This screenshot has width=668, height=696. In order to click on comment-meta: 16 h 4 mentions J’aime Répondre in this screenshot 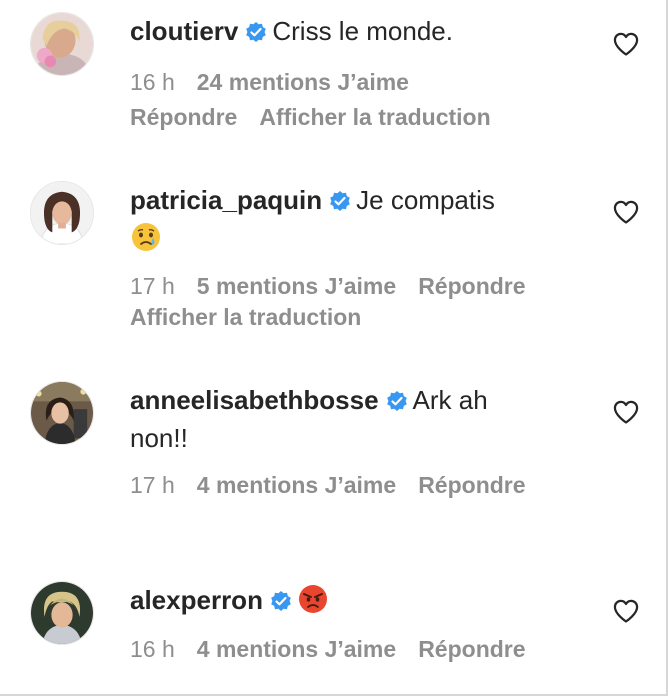, I will do `click(345, 649)`.